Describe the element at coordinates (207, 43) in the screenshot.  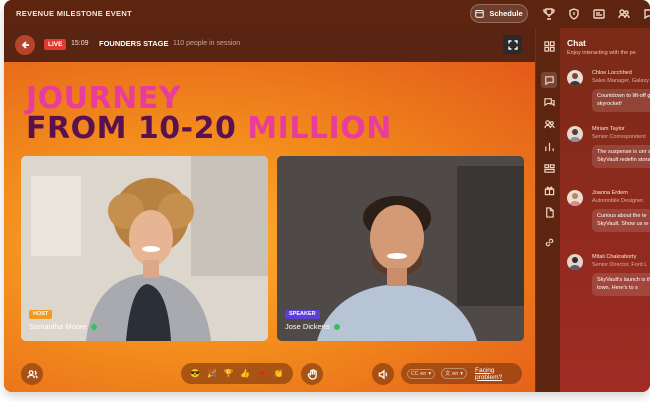
I see `session-count: 110 people in session` at that location.